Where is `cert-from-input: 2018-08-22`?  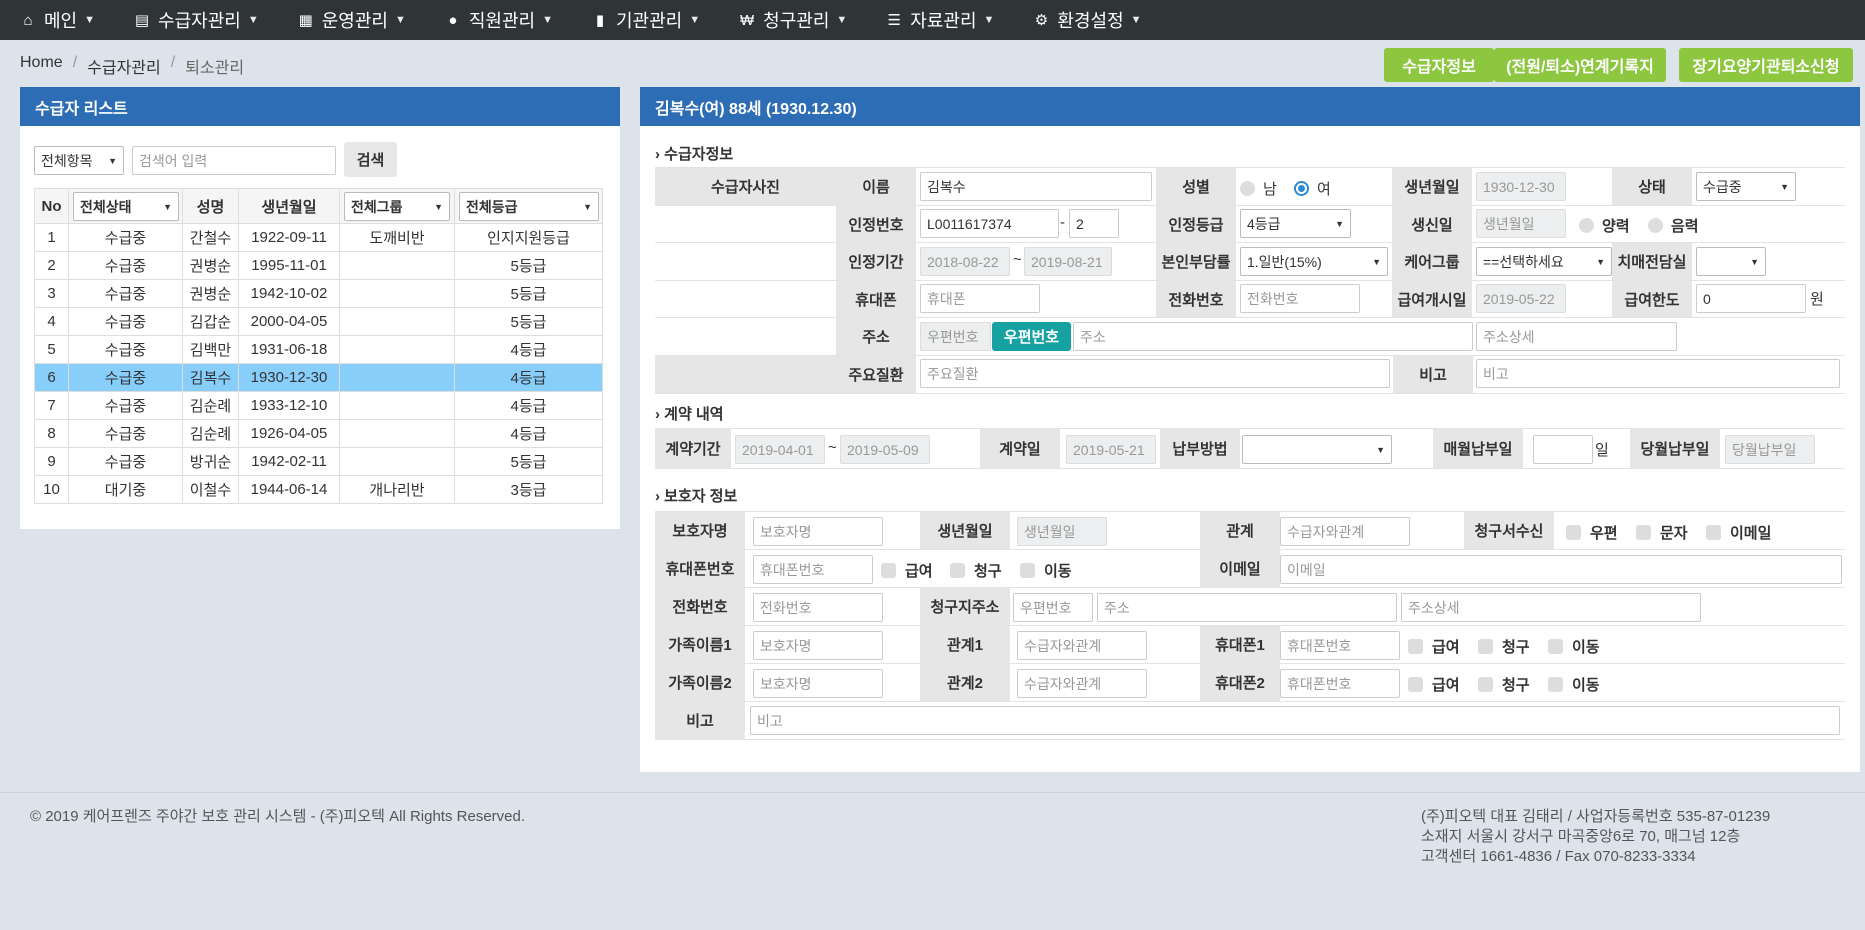 cert-from-input: 2018-08-22 is located at coordinates (965, 261).